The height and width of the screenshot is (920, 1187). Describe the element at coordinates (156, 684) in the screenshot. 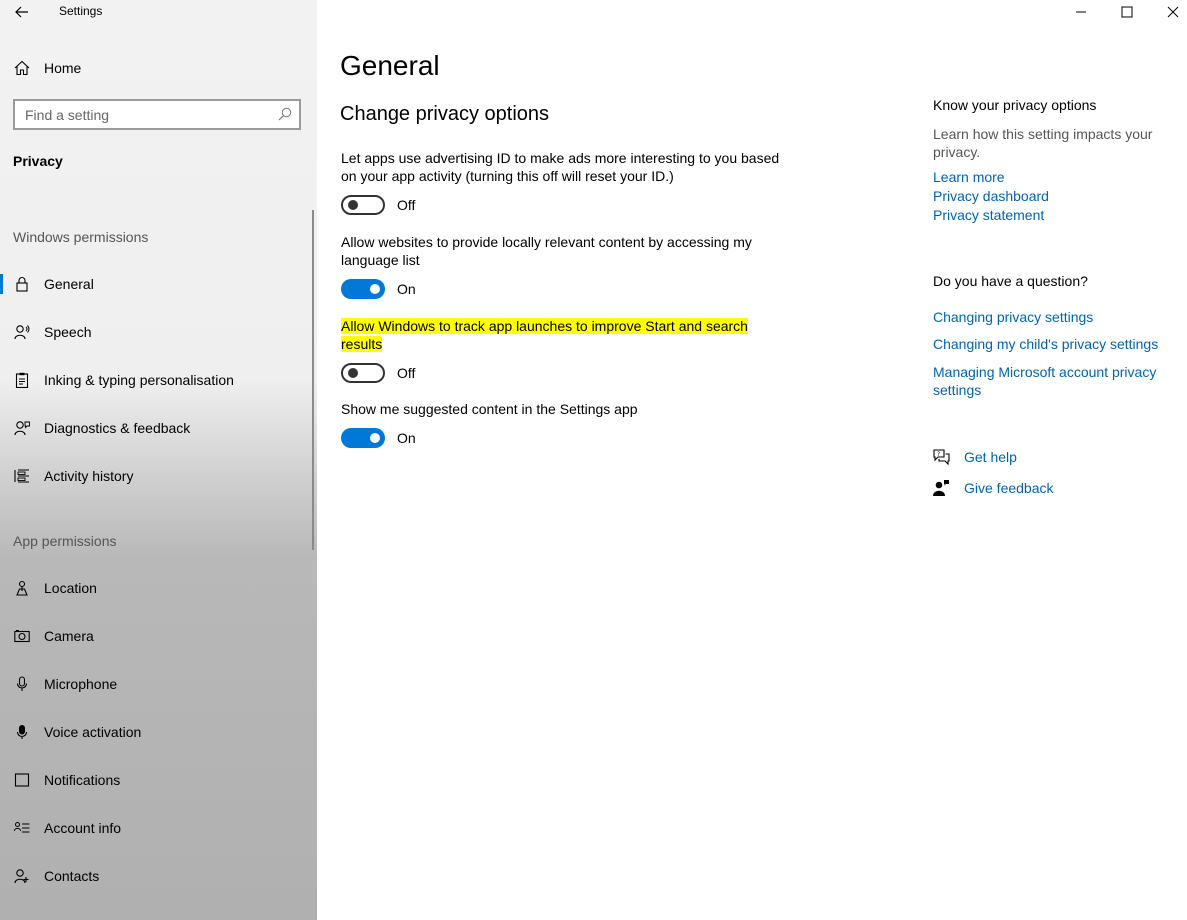

I see `sidebar-item-microphone: Microphone` at that location.